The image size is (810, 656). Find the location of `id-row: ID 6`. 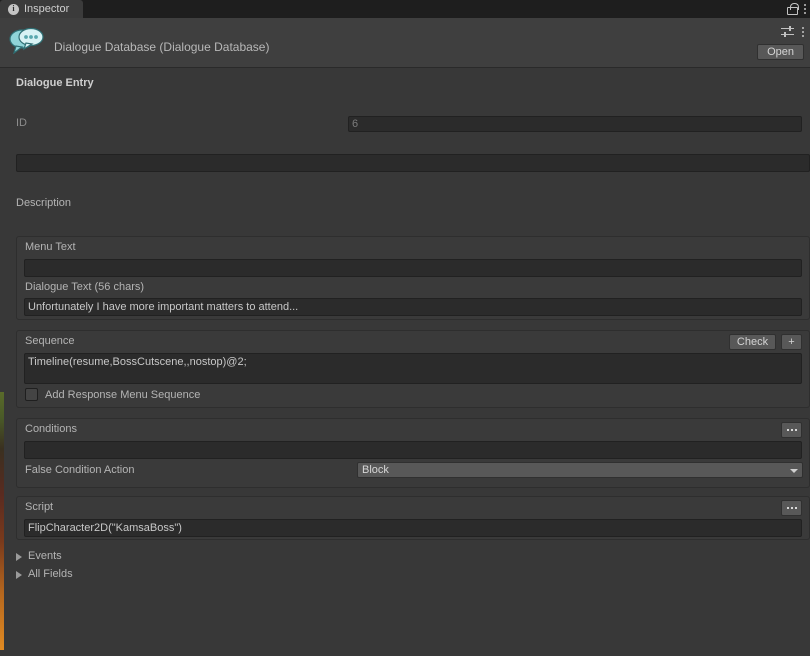

id-row: ID 6 is located at coordinates (409, 124).